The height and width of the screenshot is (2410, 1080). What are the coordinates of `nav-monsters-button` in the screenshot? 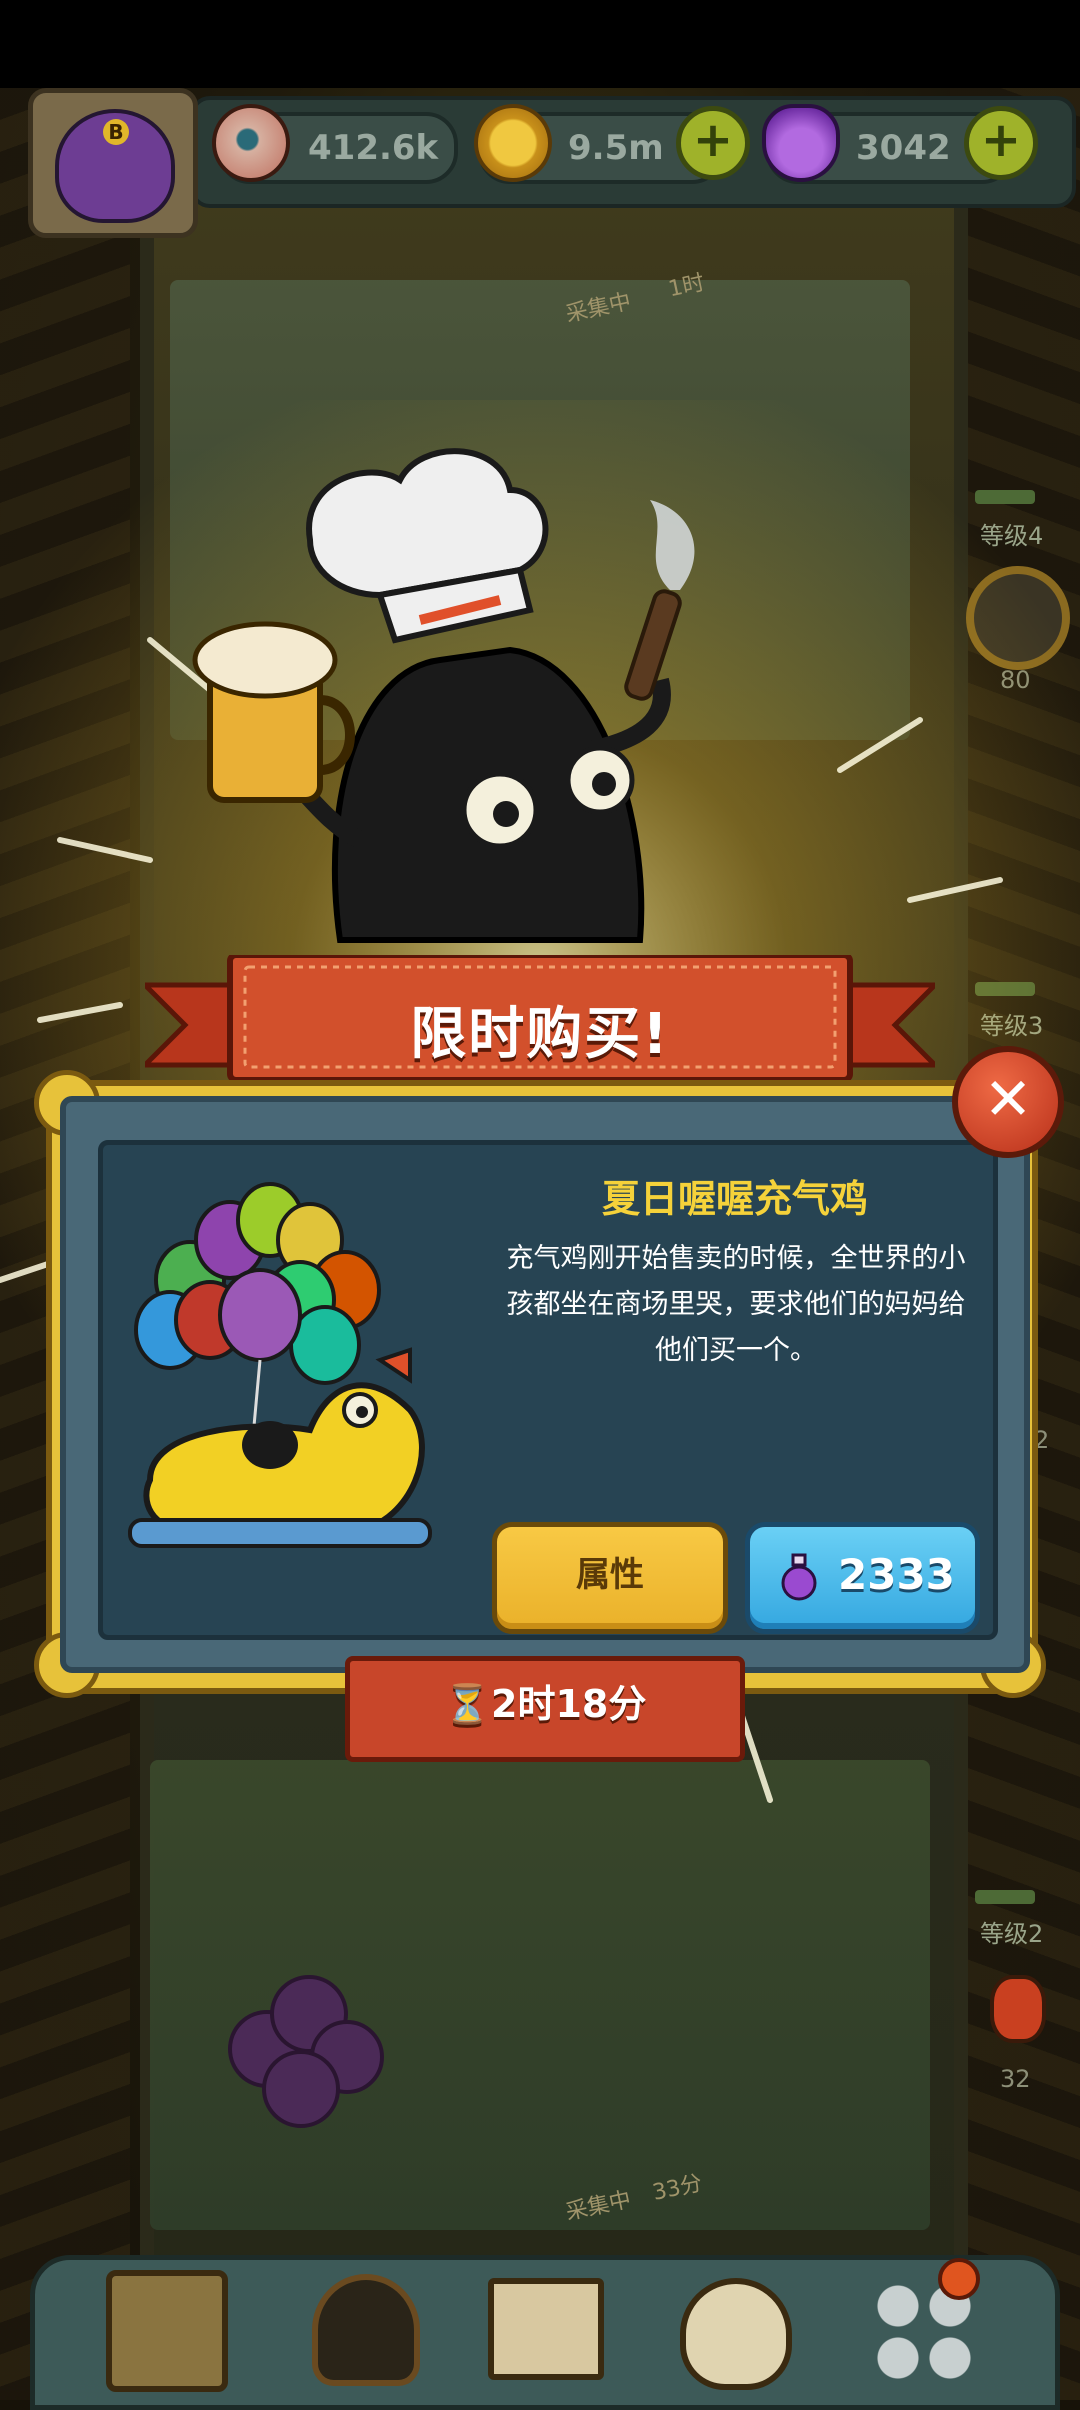 It's located at (360, 2322).